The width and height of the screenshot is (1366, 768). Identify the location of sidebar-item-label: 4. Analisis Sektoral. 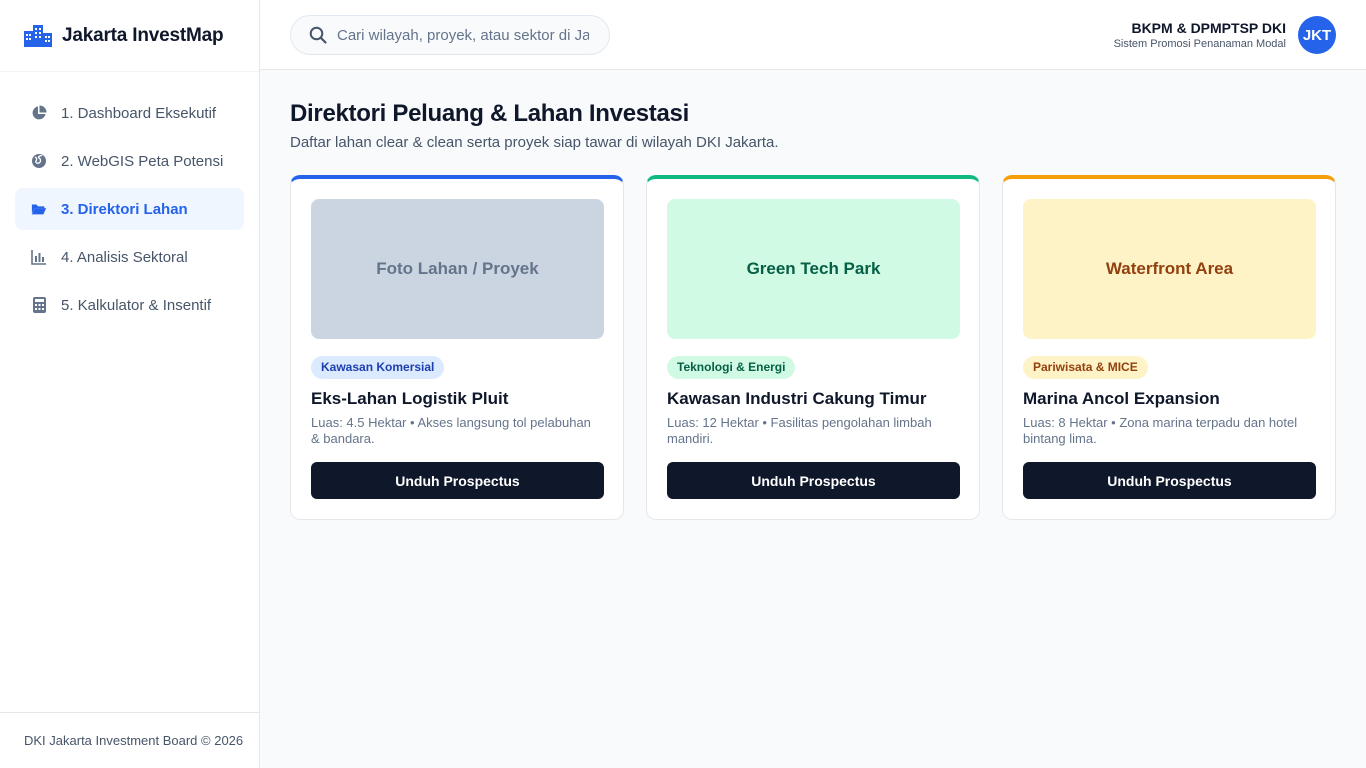
(124, 257).